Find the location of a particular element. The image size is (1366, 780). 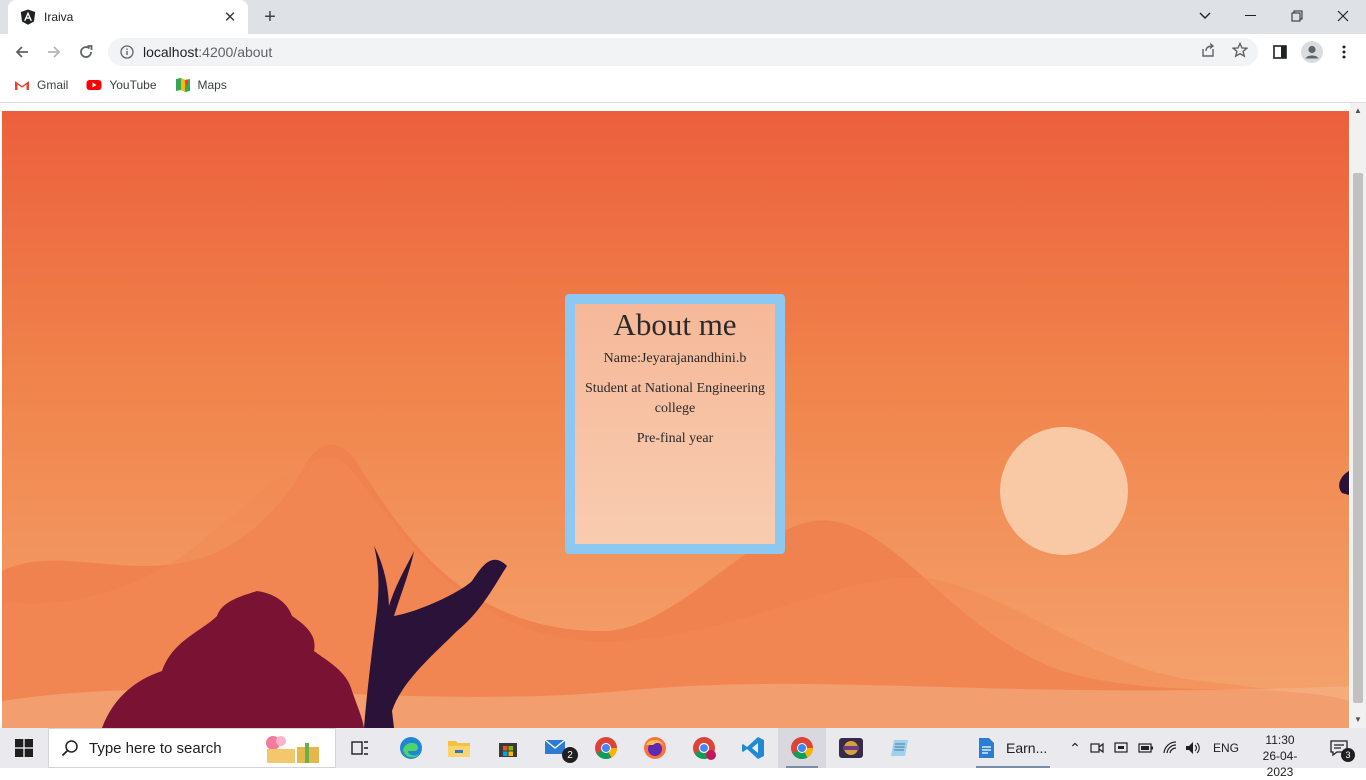

back-button is located at coordinates (22, 52).